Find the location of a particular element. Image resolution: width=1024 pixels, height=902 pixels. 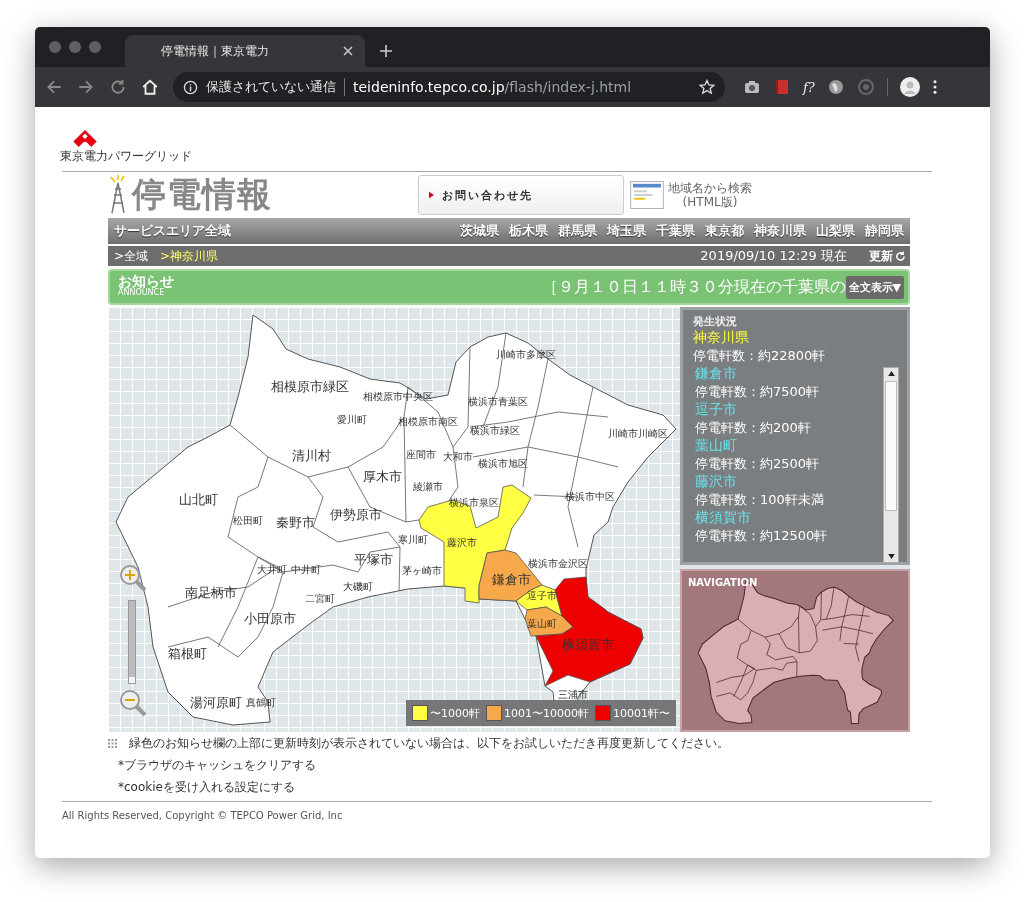

nav-link: 栃木県 is located at coordinates (528, 231).